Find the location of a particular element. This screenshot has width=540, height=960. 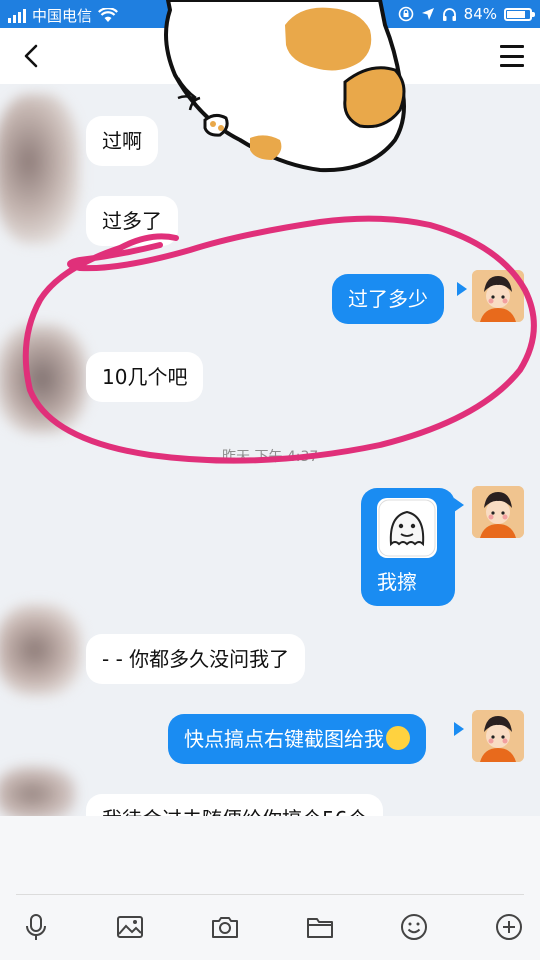

ghost-sticker is located at coordinates (407, 528).